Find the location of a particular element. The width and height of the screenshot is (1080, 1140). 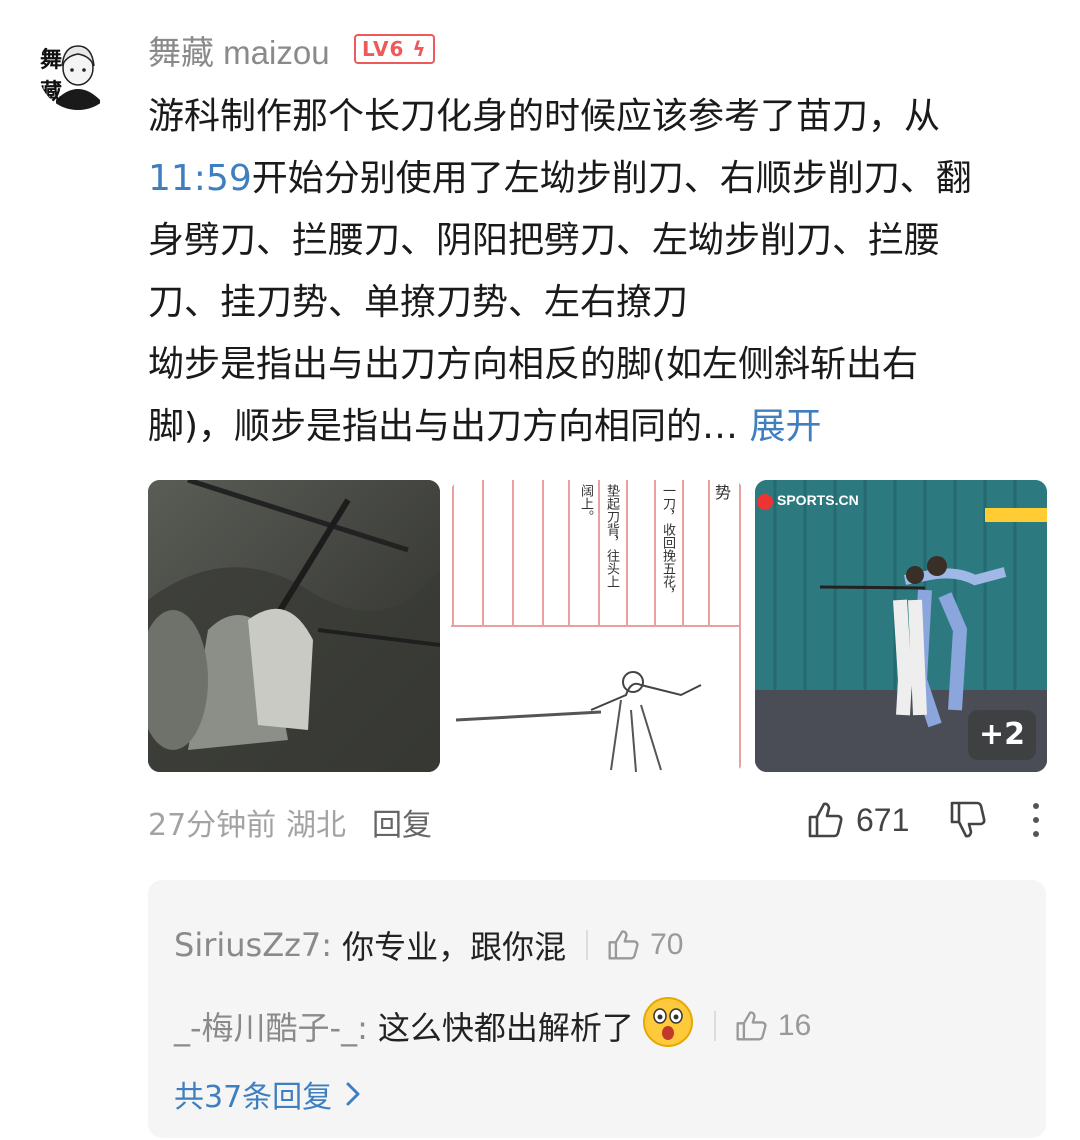

comment-time: 27分钟前 is located at coordinates (212, 825).